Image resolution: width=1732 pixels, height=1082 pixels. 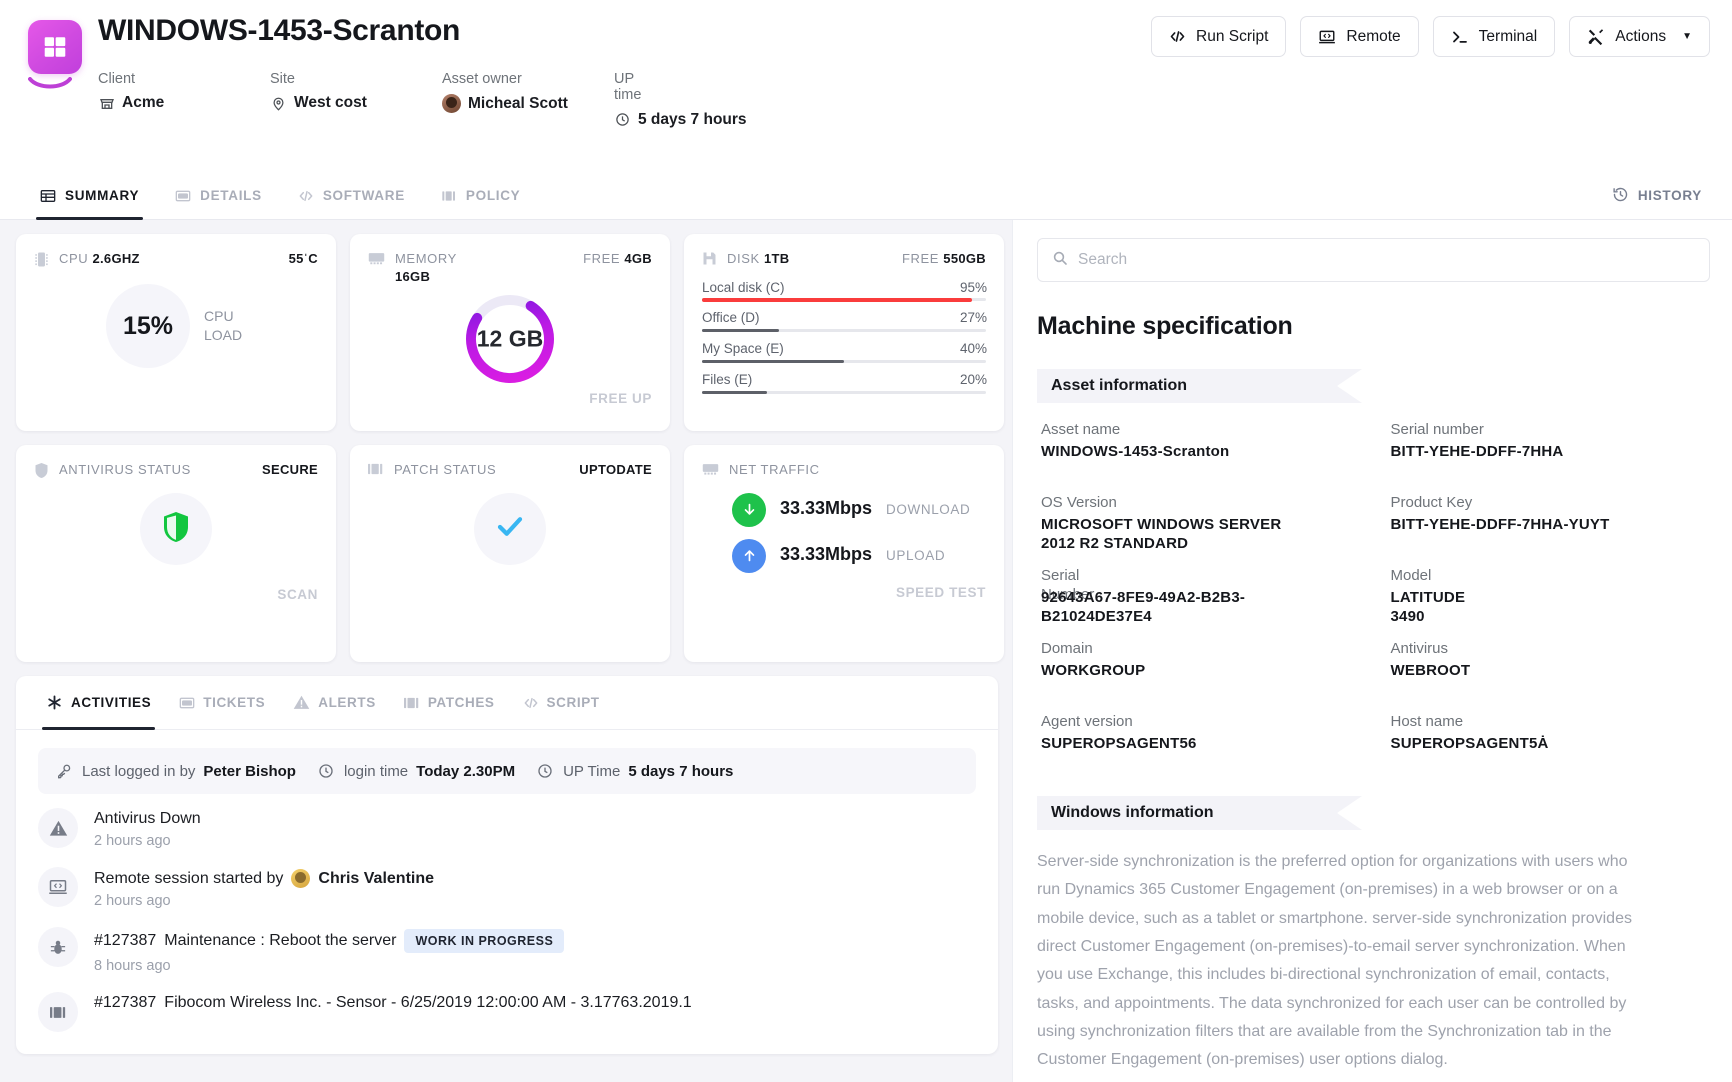 I want to click on arrow-up-icon, so click(x=749, y=555).